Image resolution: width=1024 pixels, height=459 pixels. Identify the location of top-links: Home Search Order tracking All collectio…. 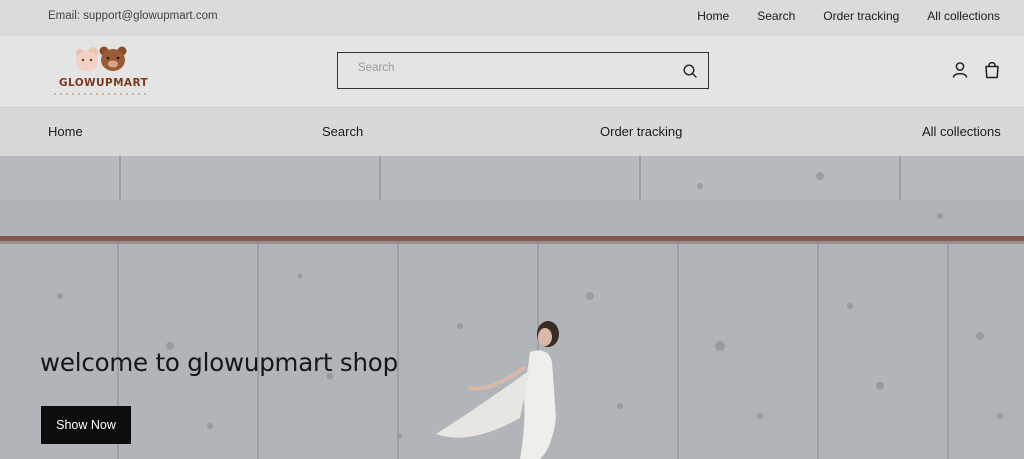
(848, 16).